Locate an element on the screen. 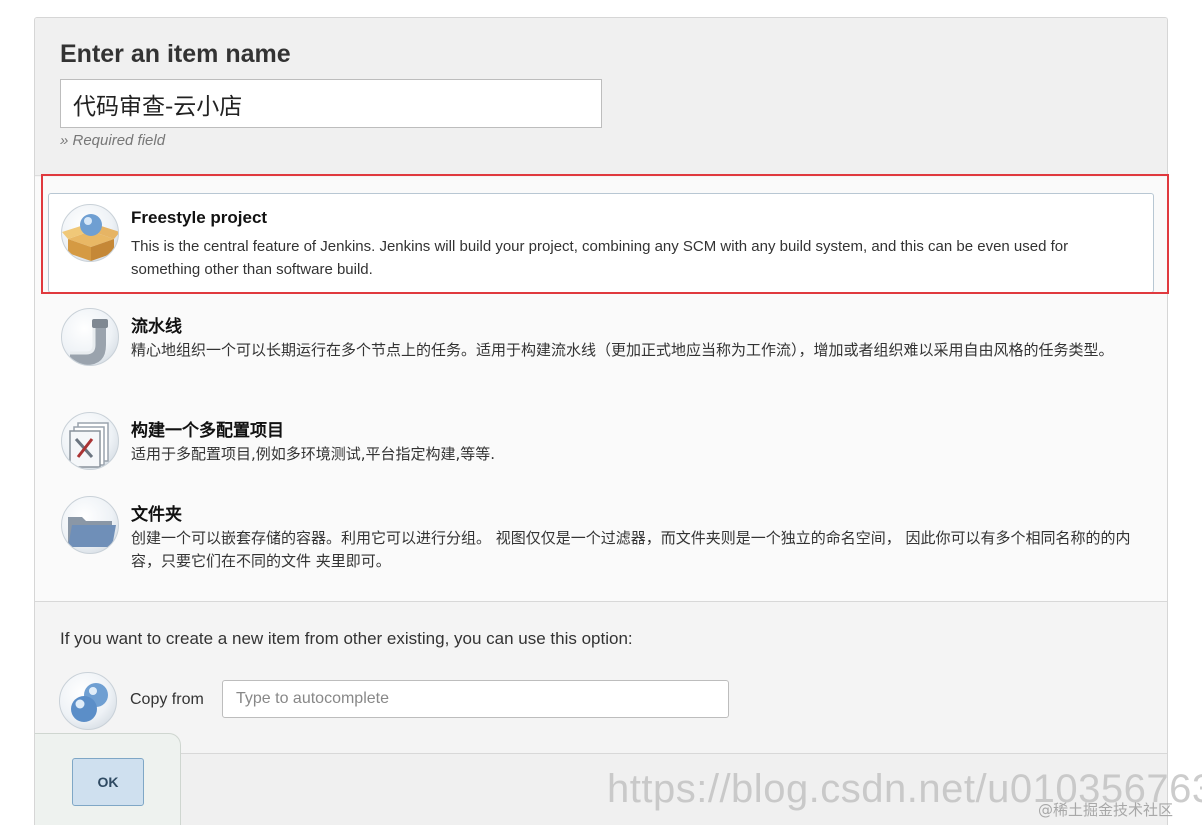 This screenshot has height=825, width=1202. item-type-name: 文件夹 is located at coordinates (156, 515).